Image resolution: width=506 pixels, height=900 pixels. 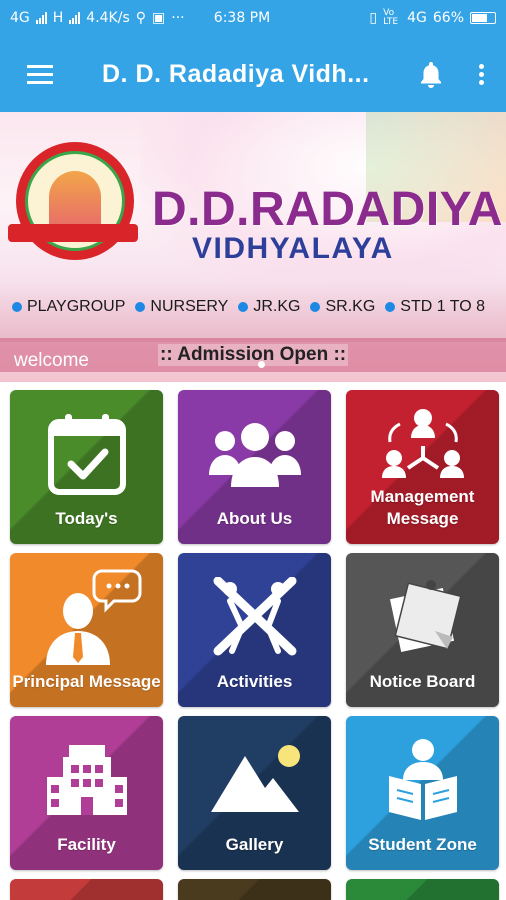 What do you see at coordinates (422, 443) in the screenshot?
I see `hierarchy-icon` at bounding box center [422, 443].